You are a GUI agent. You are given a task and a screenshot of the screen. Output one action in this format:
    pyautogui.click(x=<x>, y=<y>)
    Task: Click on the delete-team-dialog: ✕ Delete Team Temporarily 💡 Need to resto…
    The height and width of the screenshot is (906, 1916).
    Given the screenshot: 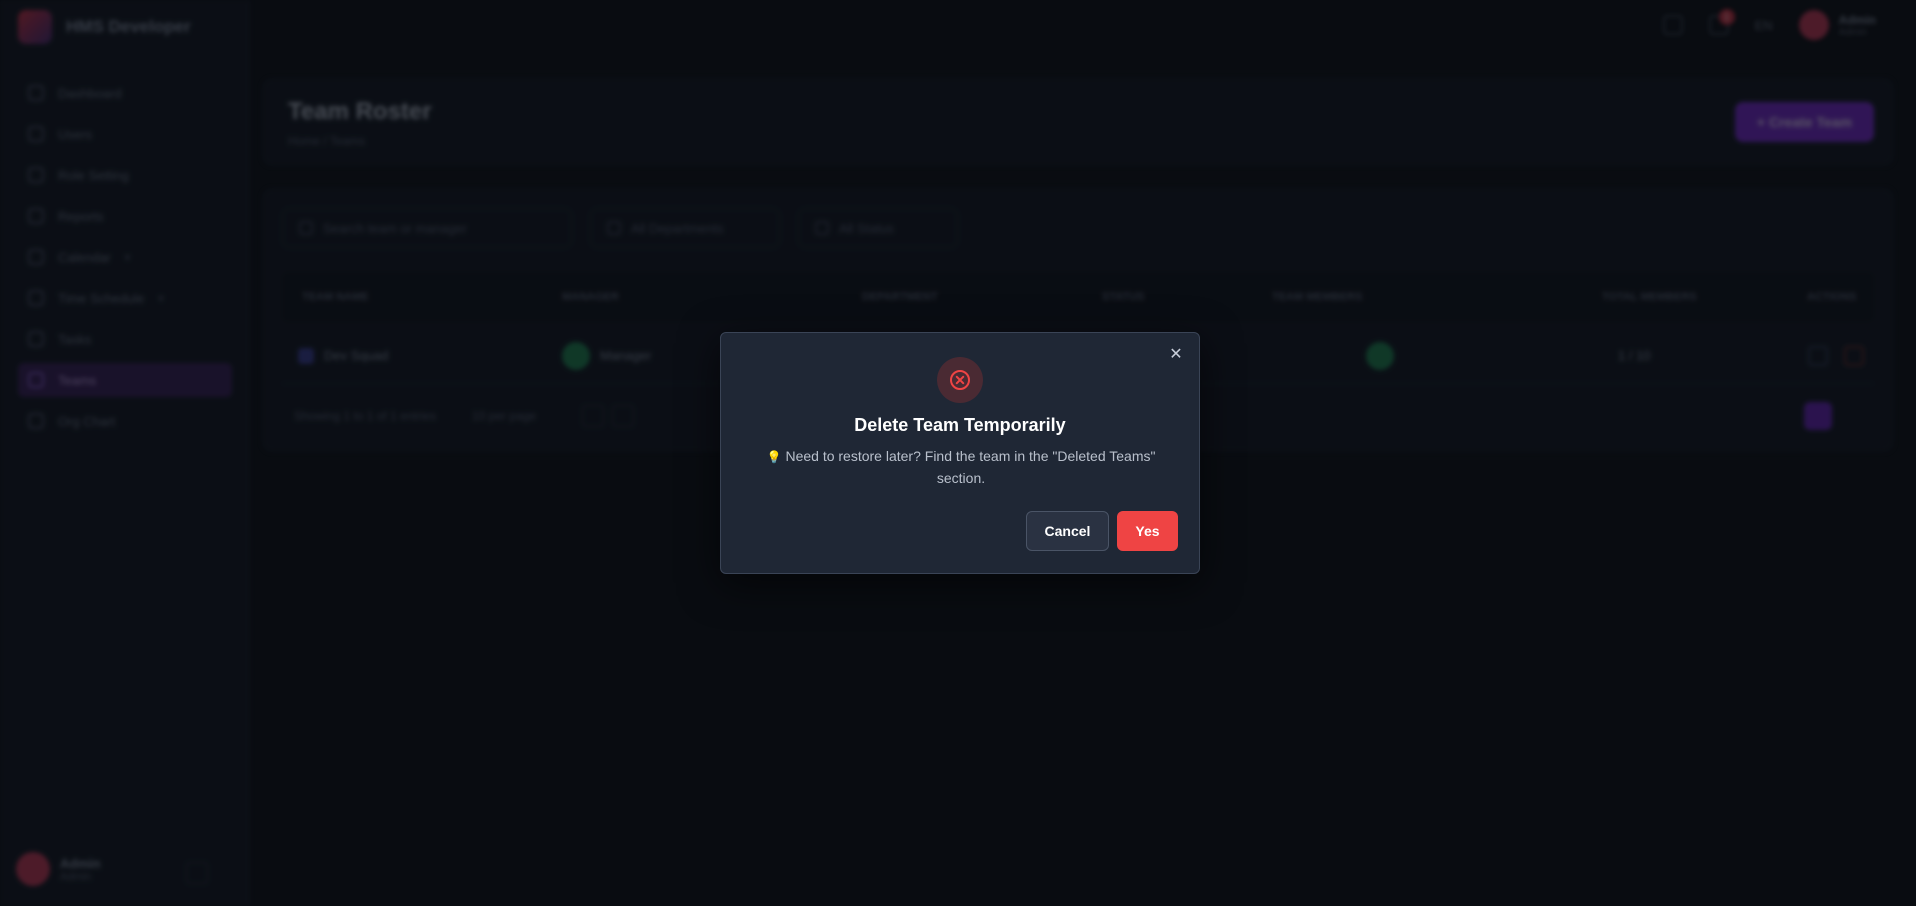 What is the action you would take?
    pyautogui.click(x=960, y=453)
    